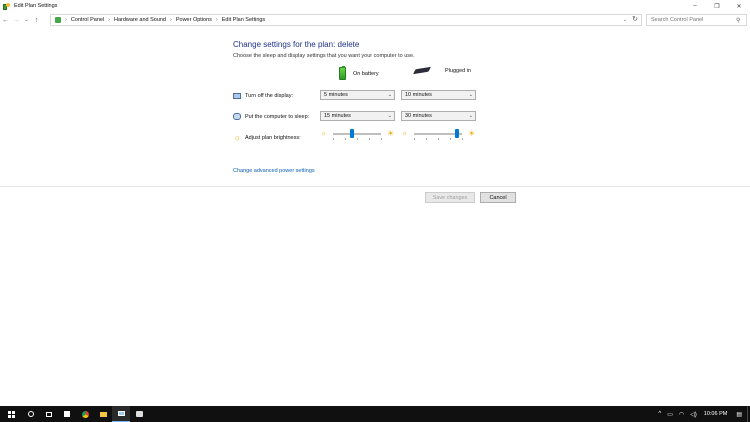 The image size is (750, 422). Describe the element at coordinates (342, 73) in the screenshot. I see `battery-icon` at that location.